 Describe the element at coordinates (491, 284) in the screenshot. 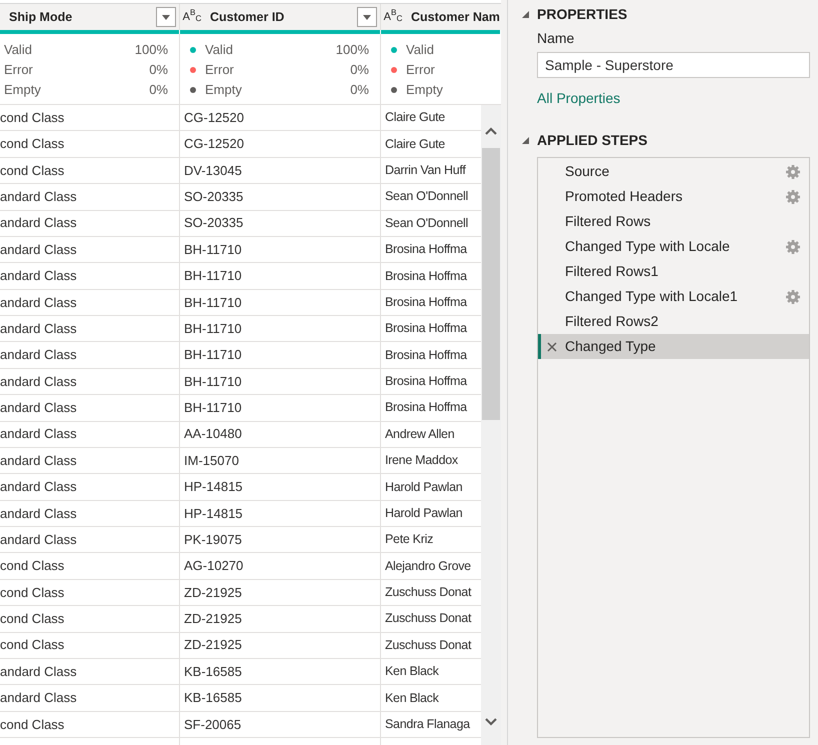

I see `scrollbar-thumb` at that location.